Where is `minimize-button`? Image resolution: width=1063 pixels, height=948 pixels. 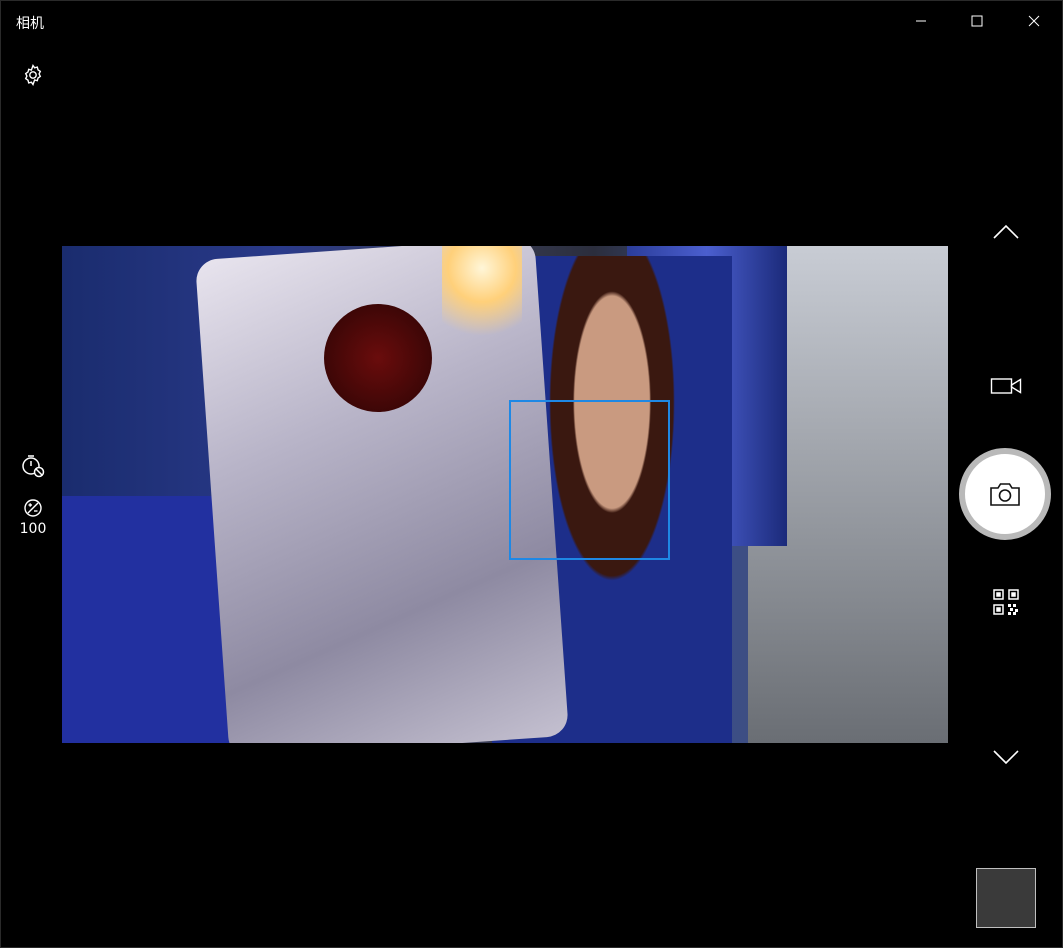
minimize-button is located at coordinates (921, 21).